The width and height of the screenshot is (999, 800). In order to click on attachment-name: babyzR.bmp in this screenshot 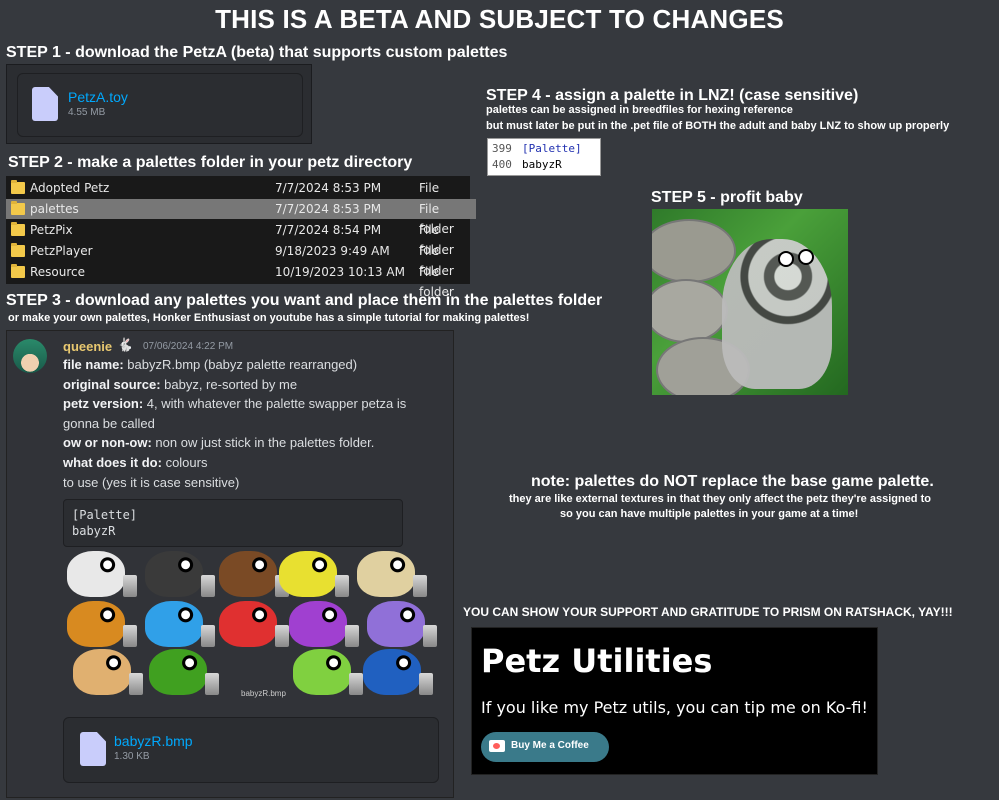, I will do `click(153, 741)`.